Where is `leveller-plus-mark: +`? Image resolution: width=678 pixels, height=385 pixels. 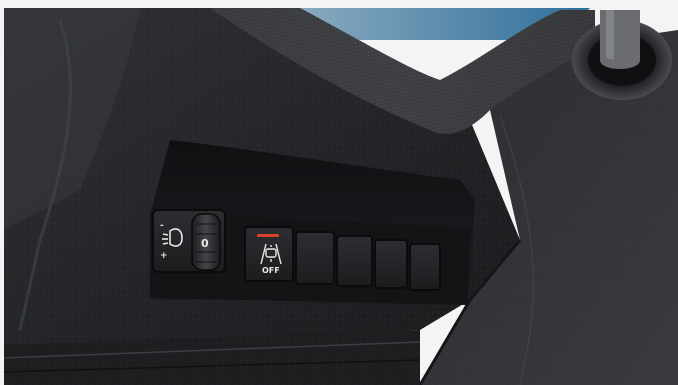 leveller-plus-mark: + is located at coordinates (164, 256).